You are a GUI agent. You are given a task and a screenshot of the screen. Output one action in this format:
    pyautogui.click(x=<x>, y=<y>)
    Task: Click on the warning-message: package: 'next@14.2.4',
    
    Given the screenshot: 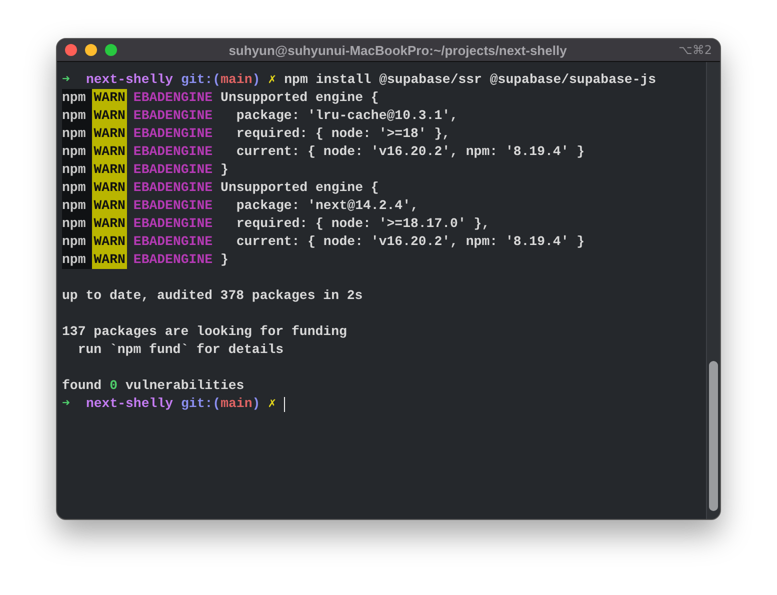 What is the action you would take?
    pyautogui.click(x=326, y=206)
    